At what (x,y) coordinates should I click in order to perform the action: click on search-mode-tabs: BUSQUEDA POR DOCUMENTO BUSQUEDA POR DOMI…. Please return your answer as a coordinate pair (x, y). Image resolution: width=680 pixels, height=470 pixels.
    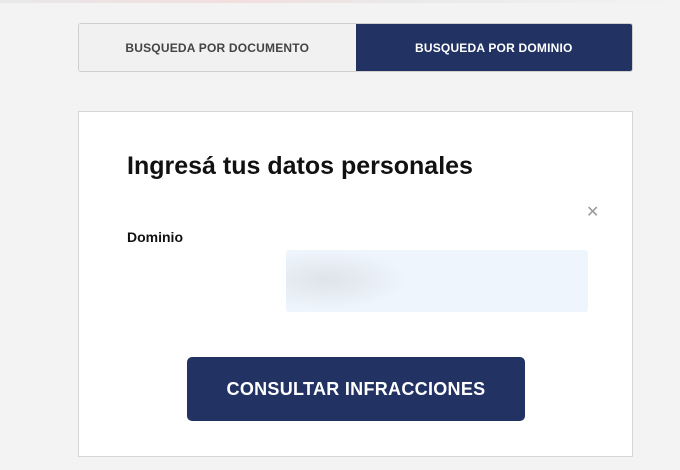
    Looking at the image, I should click on (355, 47).